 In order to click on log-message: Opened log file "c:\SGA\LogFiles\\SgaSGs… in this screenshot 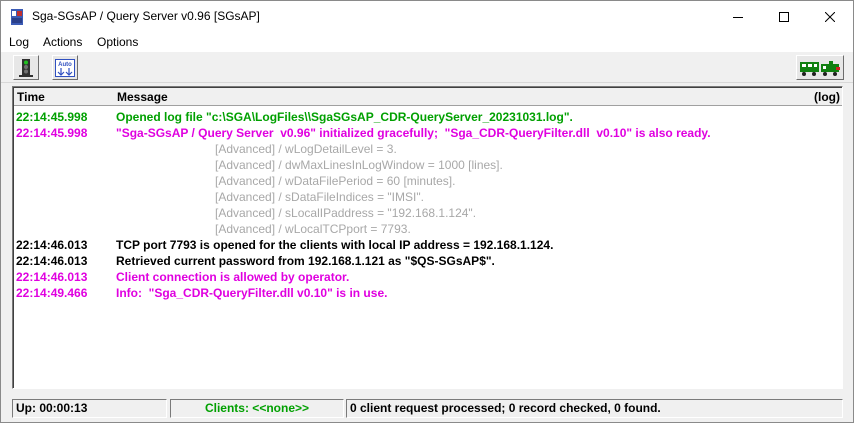, I will do `click(344, 117)`.